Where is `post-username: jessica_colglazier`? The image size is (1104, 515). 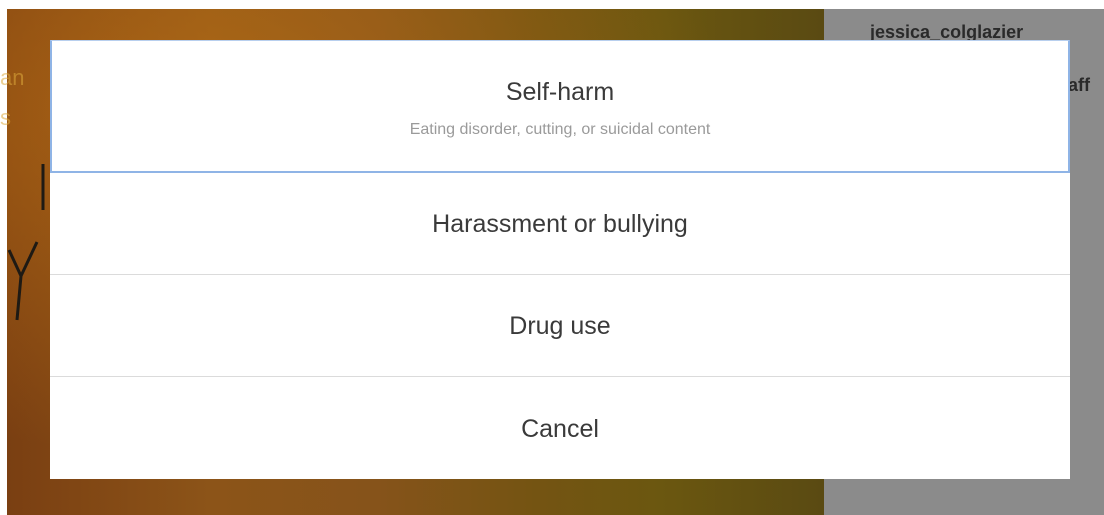 post-username: jessica_colglazier is located at coordinates (947, 32).